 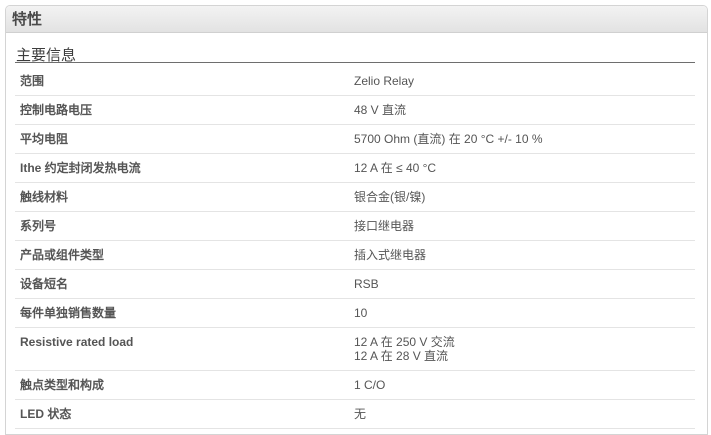 What do you see at coordinates (356, 19) in the screenshot?
I see `panel-title: 特性` at bounding box center [356, 19].